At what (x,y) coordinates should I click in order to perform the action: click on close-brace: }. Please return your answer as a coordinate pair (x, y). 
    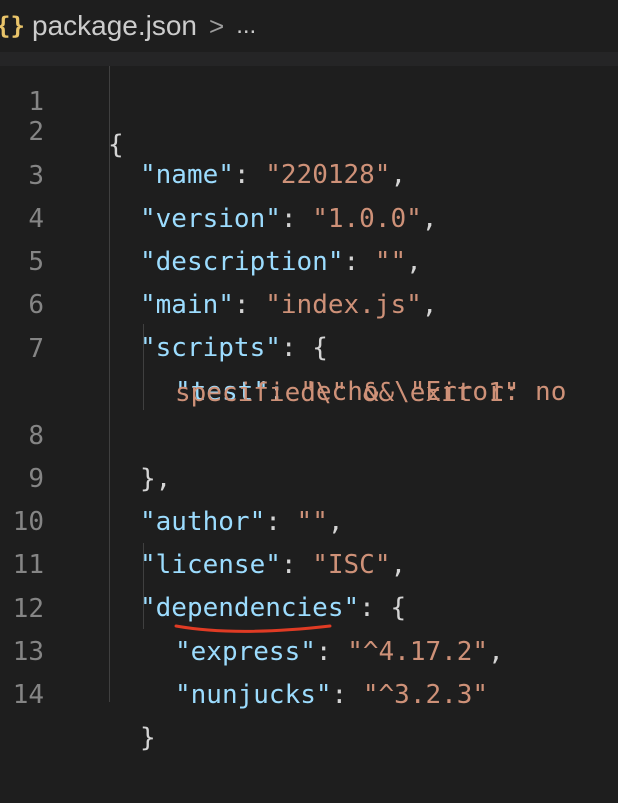
    Looking at the image, I should click on (148, 738).